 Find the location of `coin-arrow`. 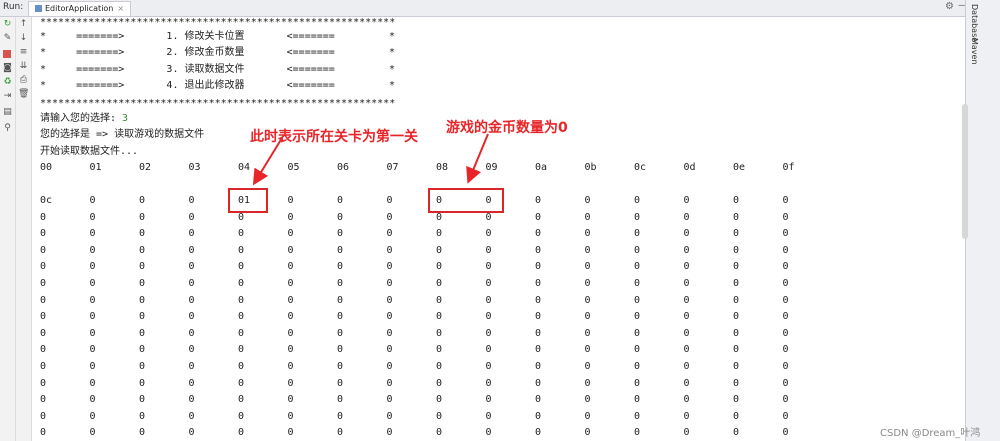

coin-arrow is located at coordinates (477, 158).